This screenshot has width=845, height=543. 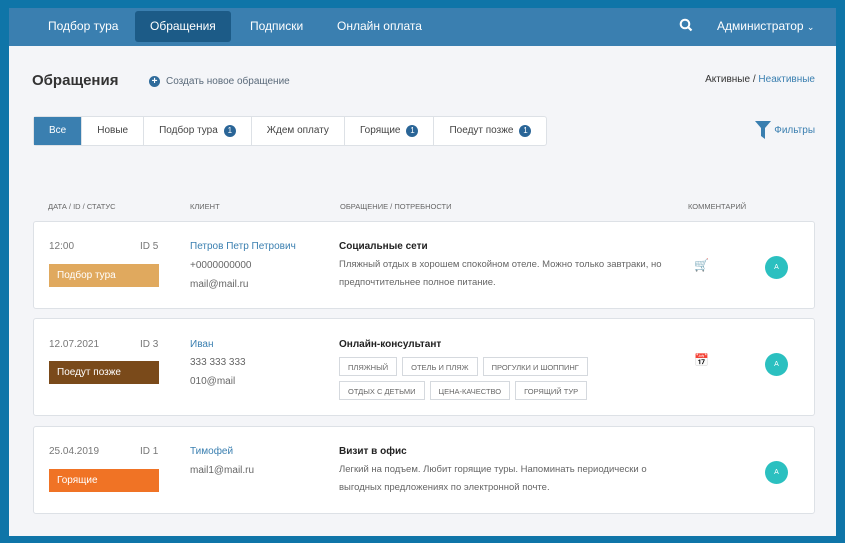 What do you see at coordinates (276, 26) in the screenshot?
I see `nav-subscriptions: Подписки` at bounding box center [276, 26].